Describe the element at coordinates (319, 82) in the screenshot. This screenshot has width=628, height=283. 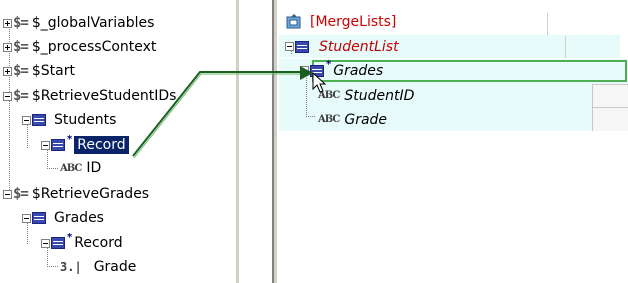
I see `mouse-cursor-icon` at that location.